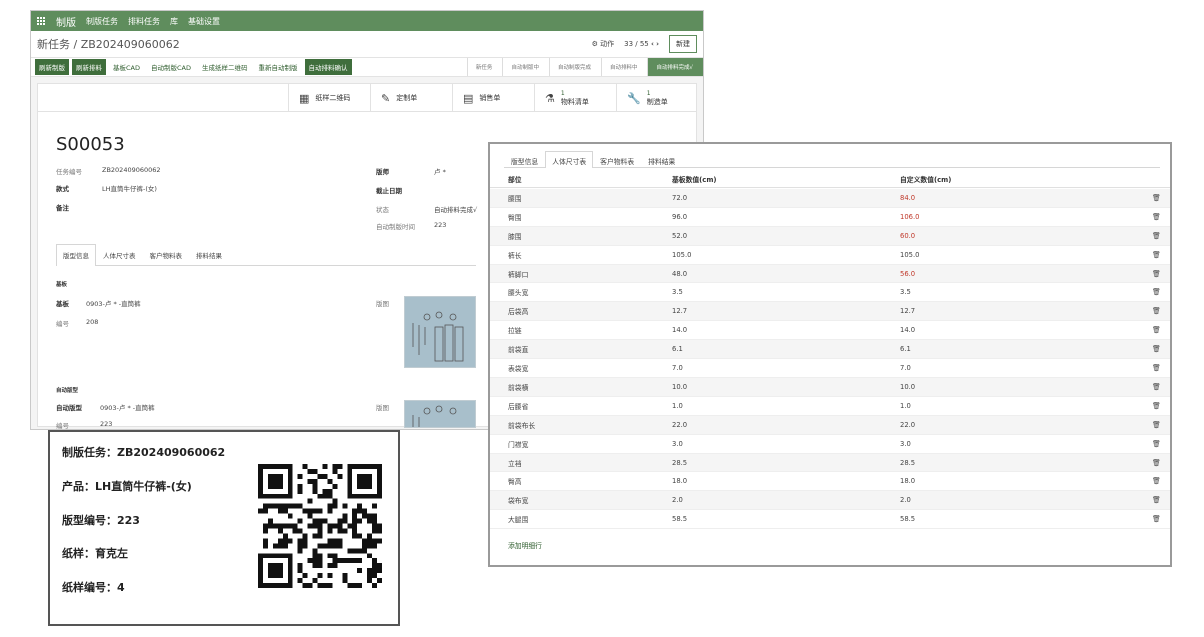  I want to click on base-cad-button: 基板CAD, so click(126, 67).